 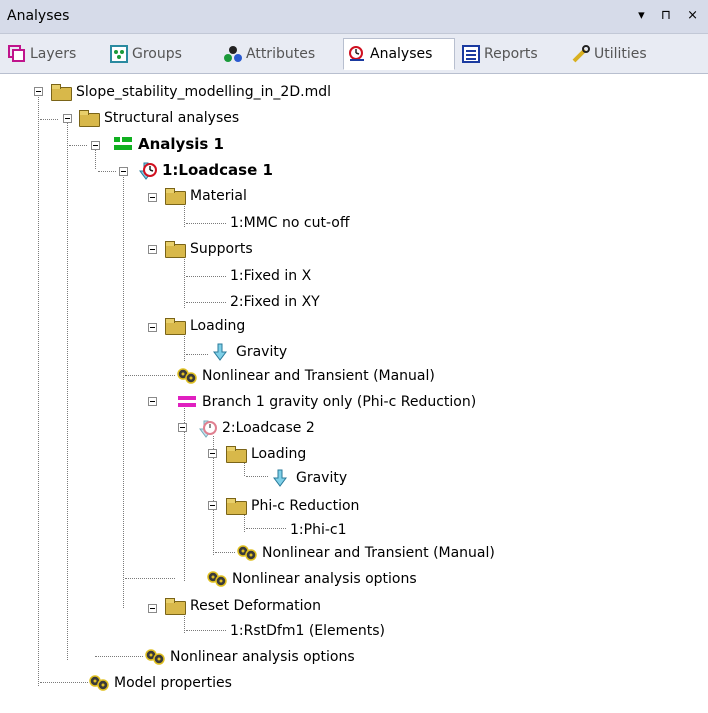 What do you see at coordinates (305, 506) in the screenshot?
I see `node-label: Phi-c Reduction` at bounding box center [305, 506].